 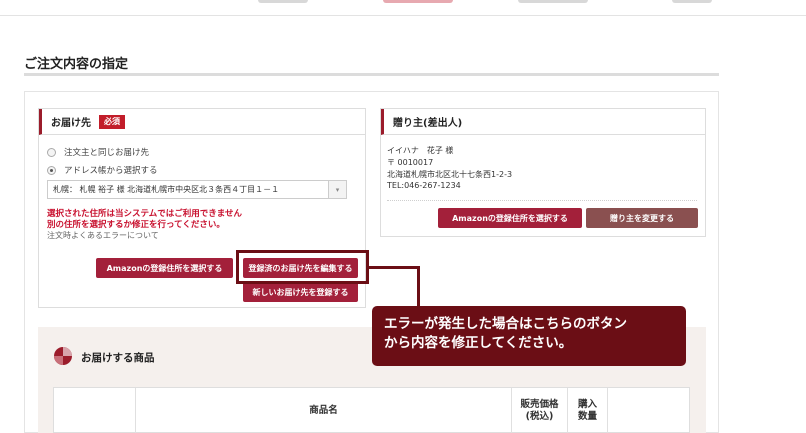 I want to click on radio-address-book: アドレス帳から選択する, so click(x=102, y=170).